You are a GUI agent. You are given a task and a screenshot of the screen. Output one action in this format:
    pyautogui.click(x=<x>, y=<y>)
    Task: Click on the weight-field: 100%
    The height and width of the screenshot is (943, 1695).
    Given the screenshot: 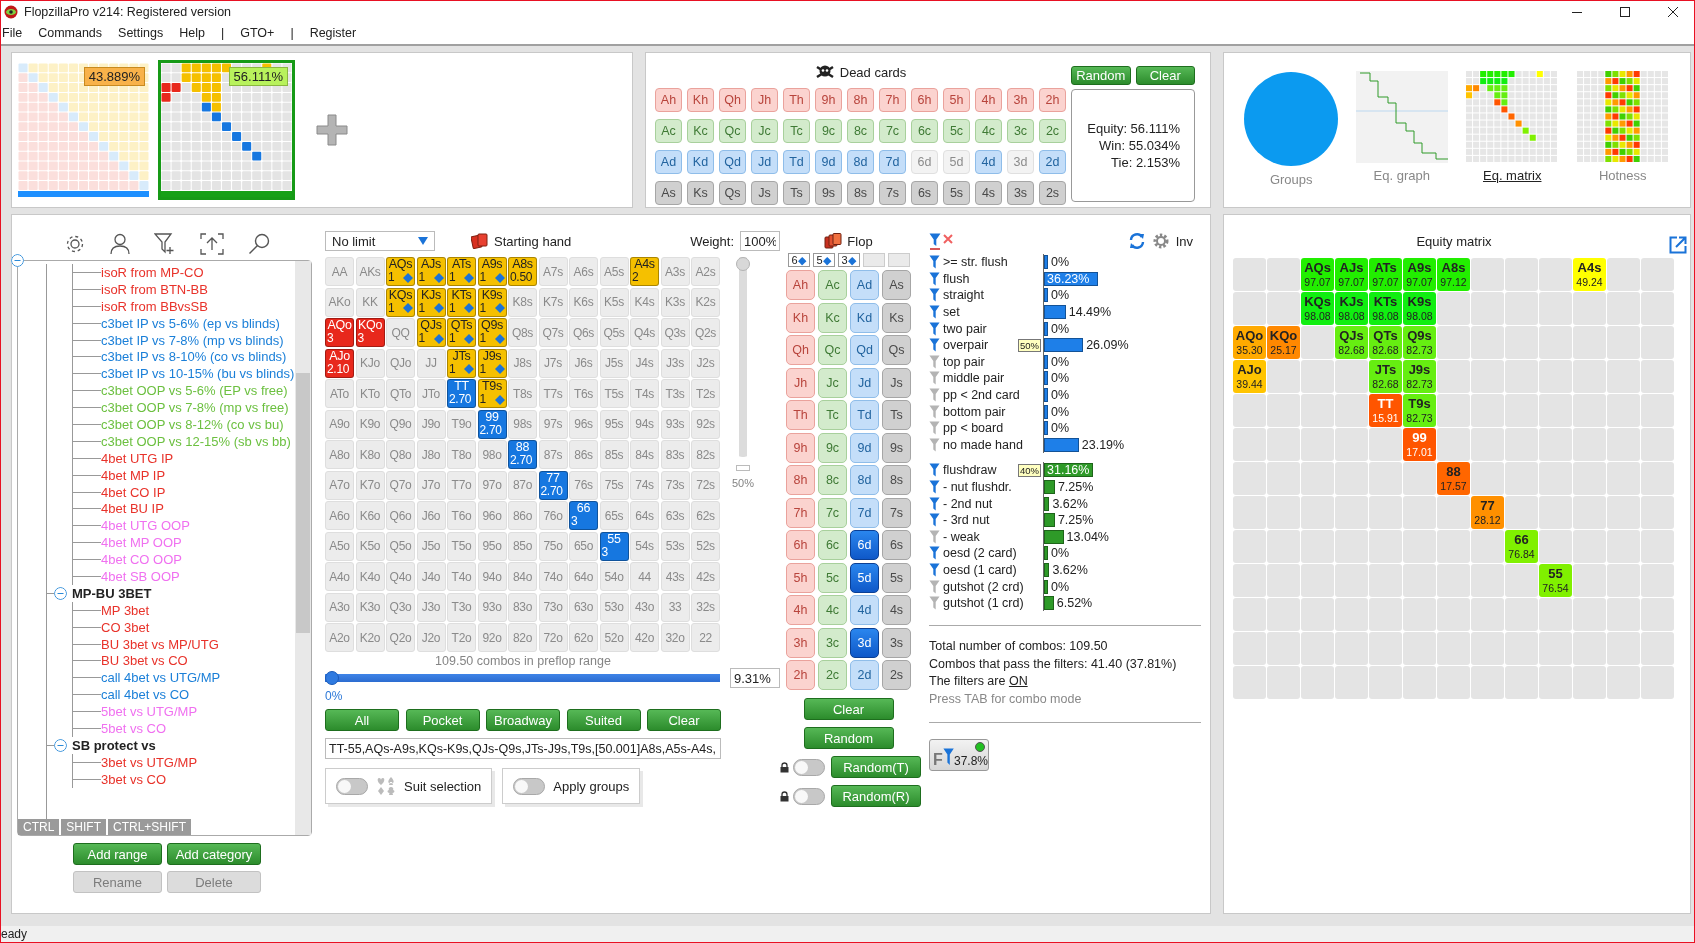 What is the action you would take?
    pyautogui.click(x=760, y=241)
    